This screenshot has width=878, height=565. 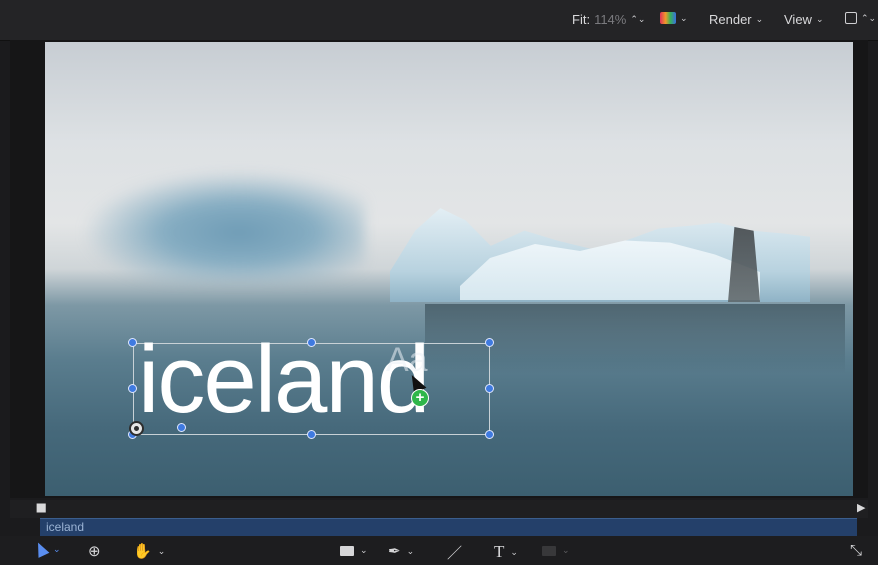 What do you see at coordinates (638, 19) in the screenshot?
I see `fit-chevron-icon: ⌃⌄` at bounding box center [638, 19].